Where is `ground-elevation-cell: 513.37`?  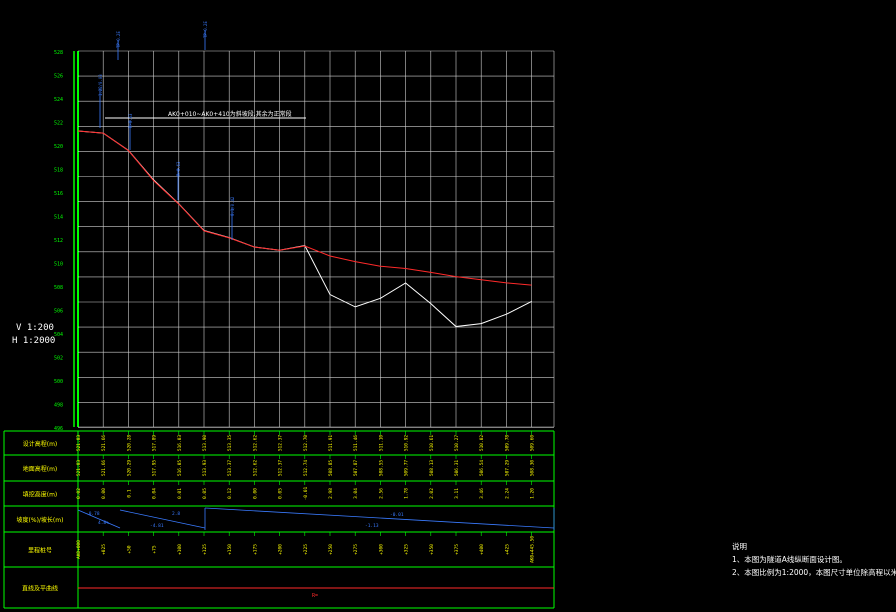 ground-elevation-cell: 513.37 is located at coordinates (230, 468).